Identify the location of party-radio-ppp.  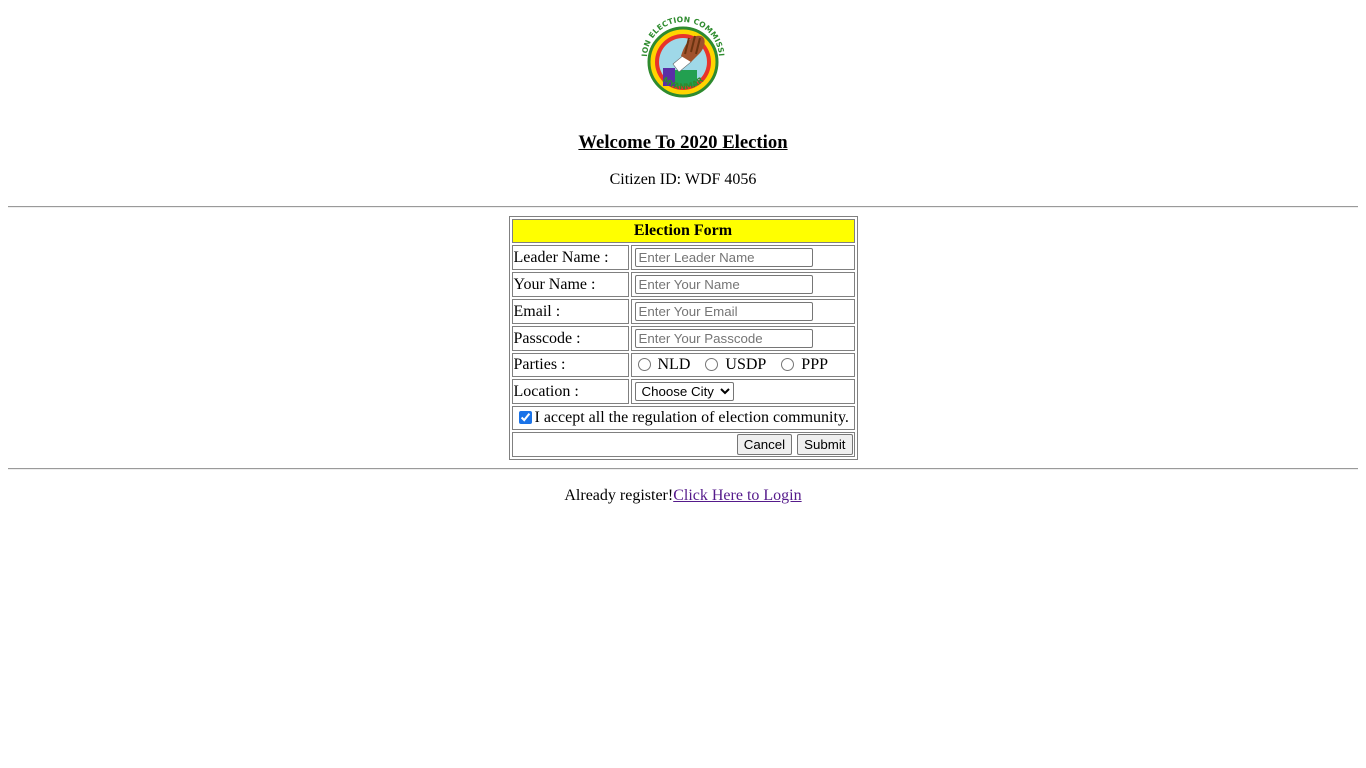
(788, 364).